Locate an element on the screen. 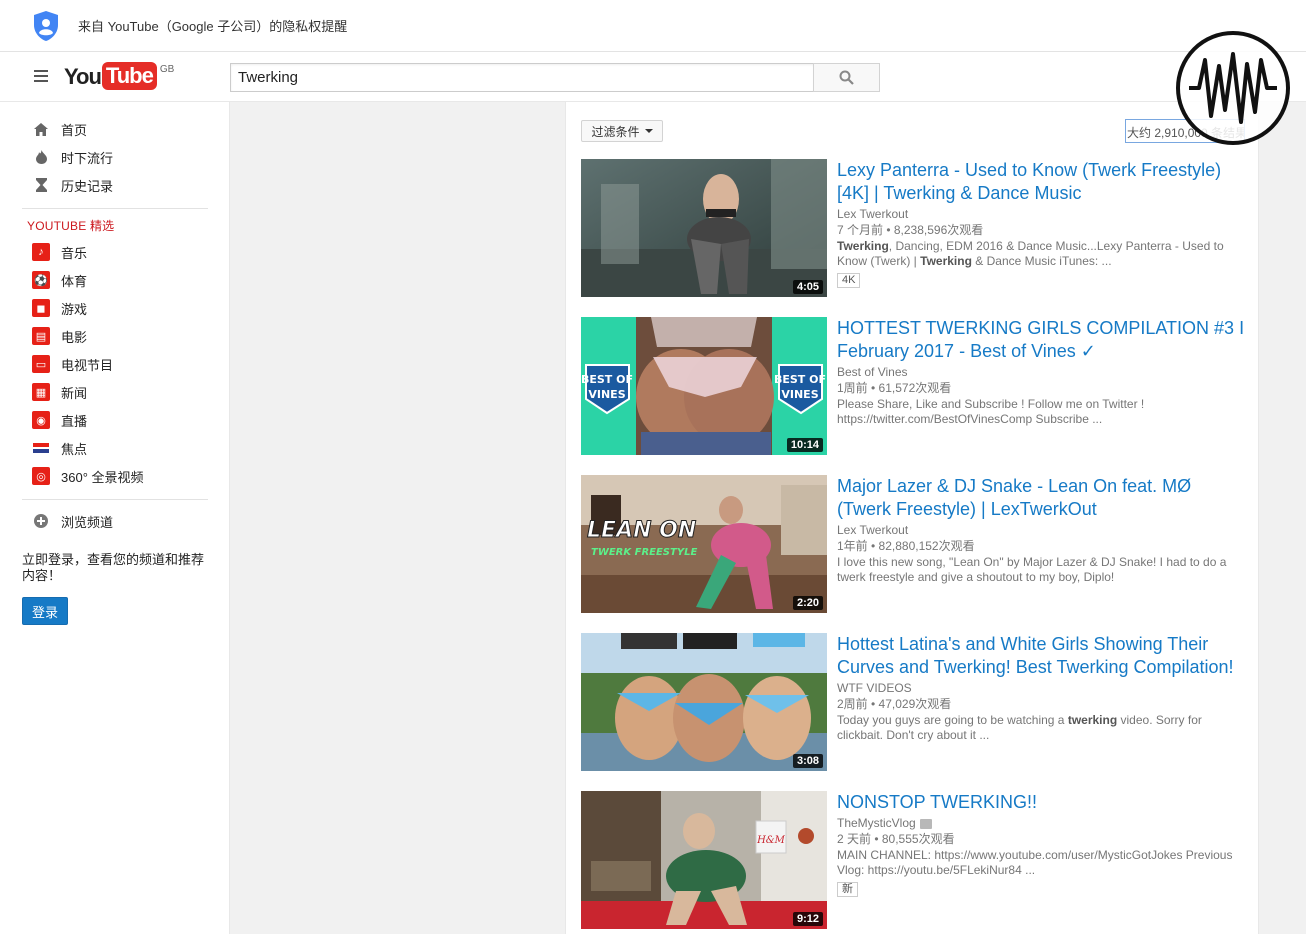  video-meta: 1年前 • 82,880,152次观看 is located at coordinates (906, 546).